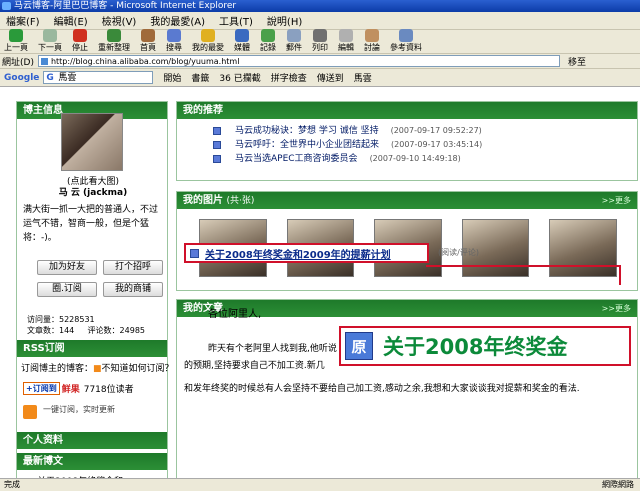 The width and height of the screenshot is (640, 491). I want to click on latest-posts-header: 最新博文, so click(92, 461).